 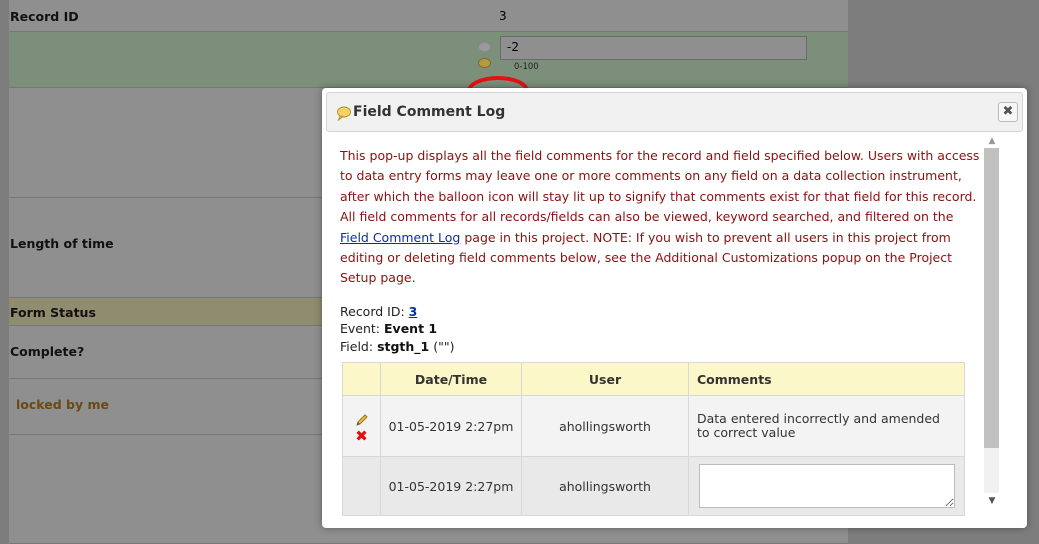 What do you see at coordinates (413, 311) in the screenshot?
I see `record-link: 3` at bounding box center [413, 311].